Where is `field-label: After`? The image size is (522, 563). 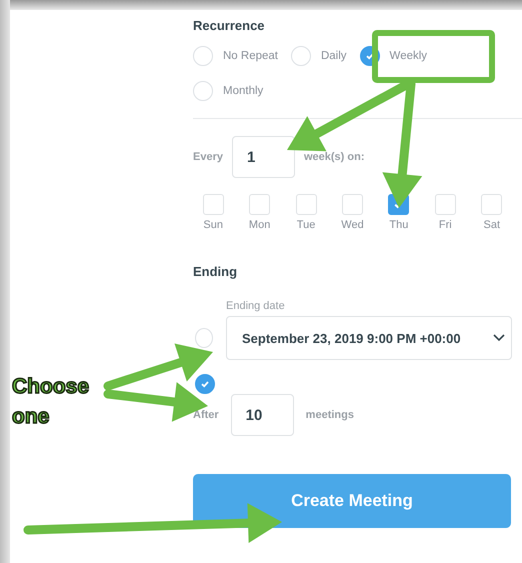
field-label: After is located at coordinates (206, 415).